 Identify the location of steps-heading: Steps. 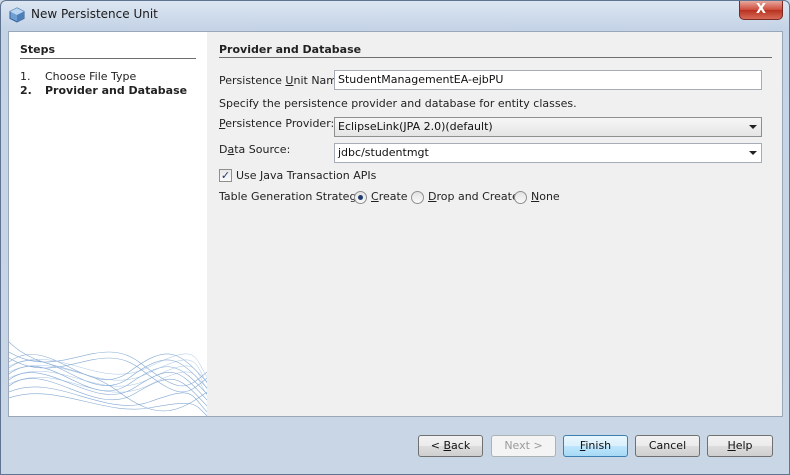
(38, 49).